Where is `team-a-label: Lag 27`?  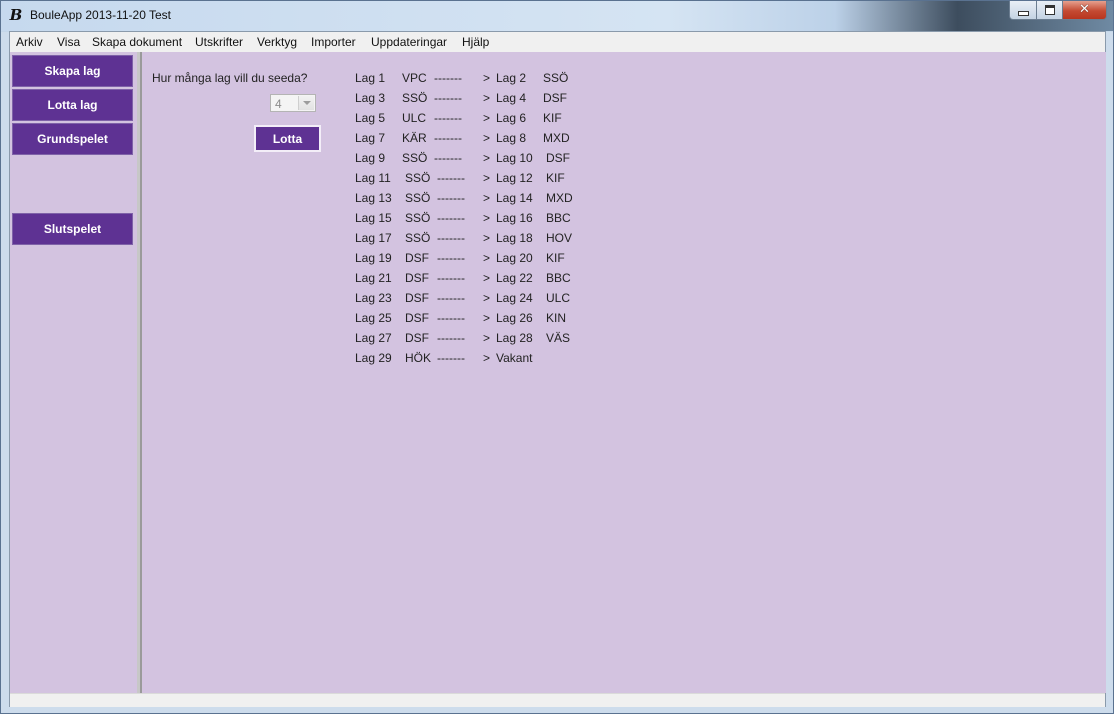
team-a-label: Lag 27 is located at coordinates (373, 338).